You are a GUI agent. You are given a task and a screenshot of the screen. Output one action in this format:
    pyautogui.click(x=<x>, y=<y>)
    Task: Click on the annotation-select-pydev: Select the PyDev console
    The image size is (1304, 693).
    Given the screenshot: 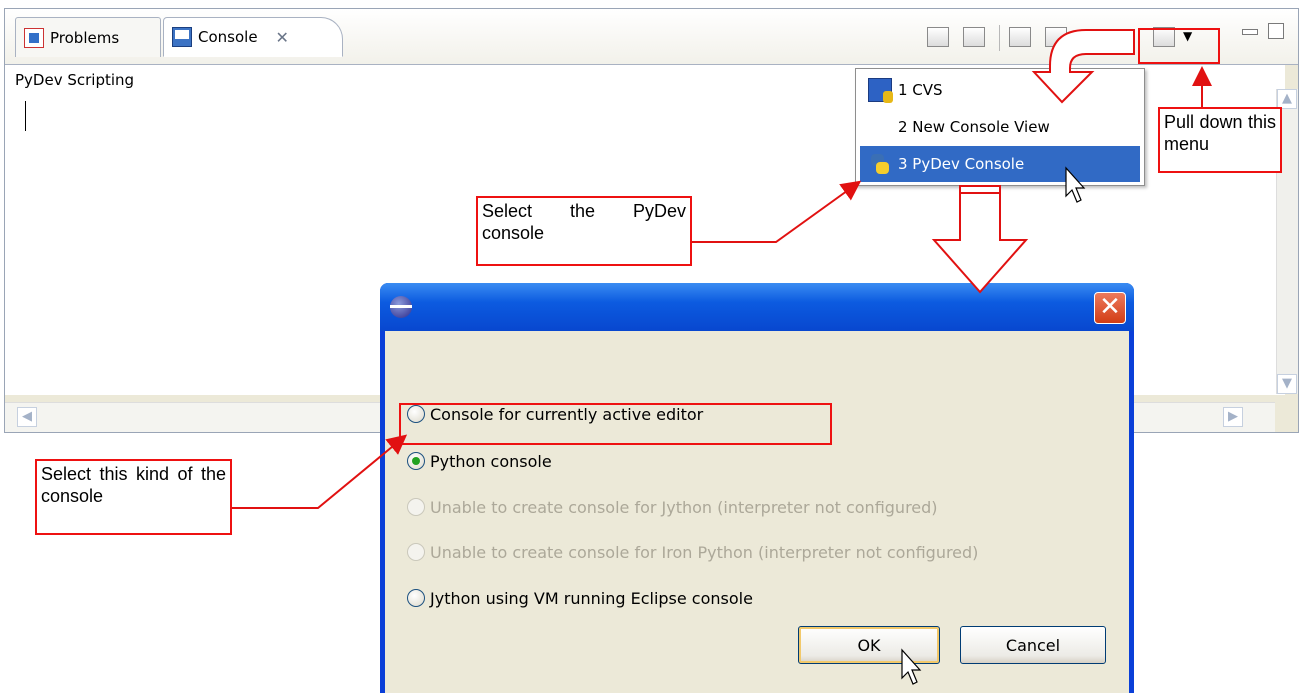 What is the action you would take?
    pyautogui.click(x=584, y=231)
    